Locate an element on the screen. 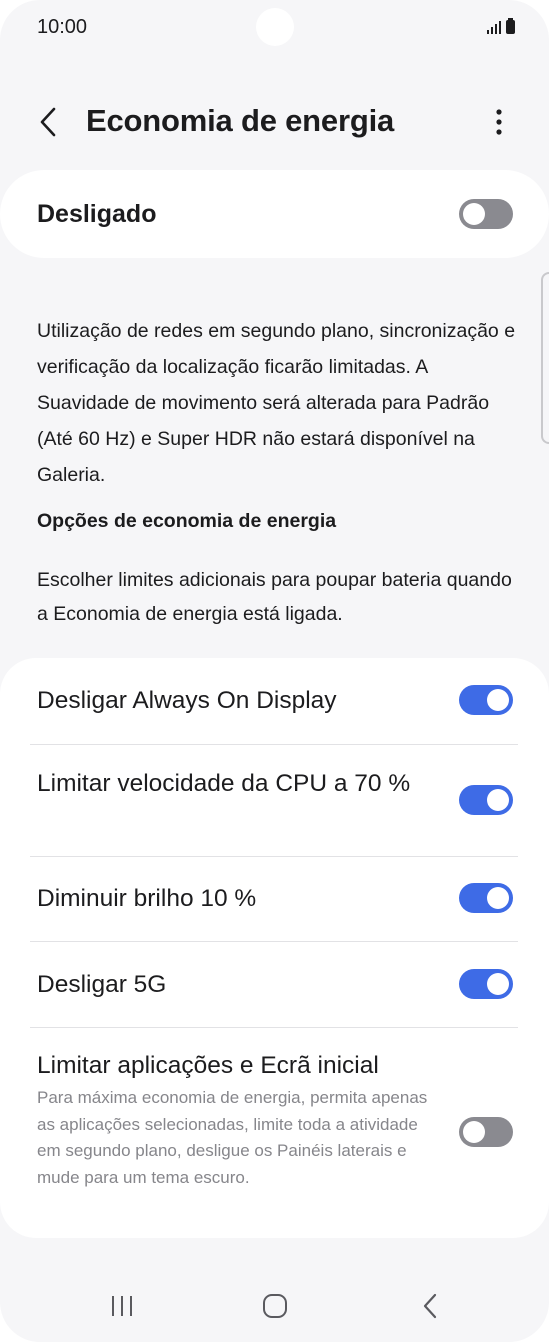  option-row-brightness: Diminuir brilho 10 % is located at coordinates (274, 898).